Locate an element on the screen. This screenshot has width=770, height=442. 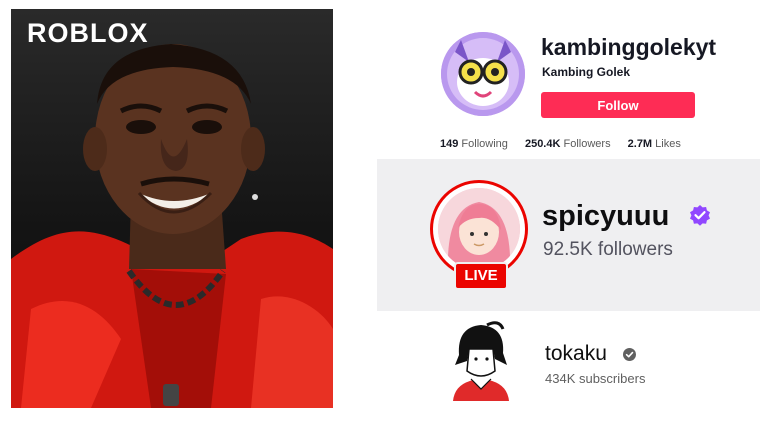
streamer-avatar-icon is located at coordinates (479, 229).